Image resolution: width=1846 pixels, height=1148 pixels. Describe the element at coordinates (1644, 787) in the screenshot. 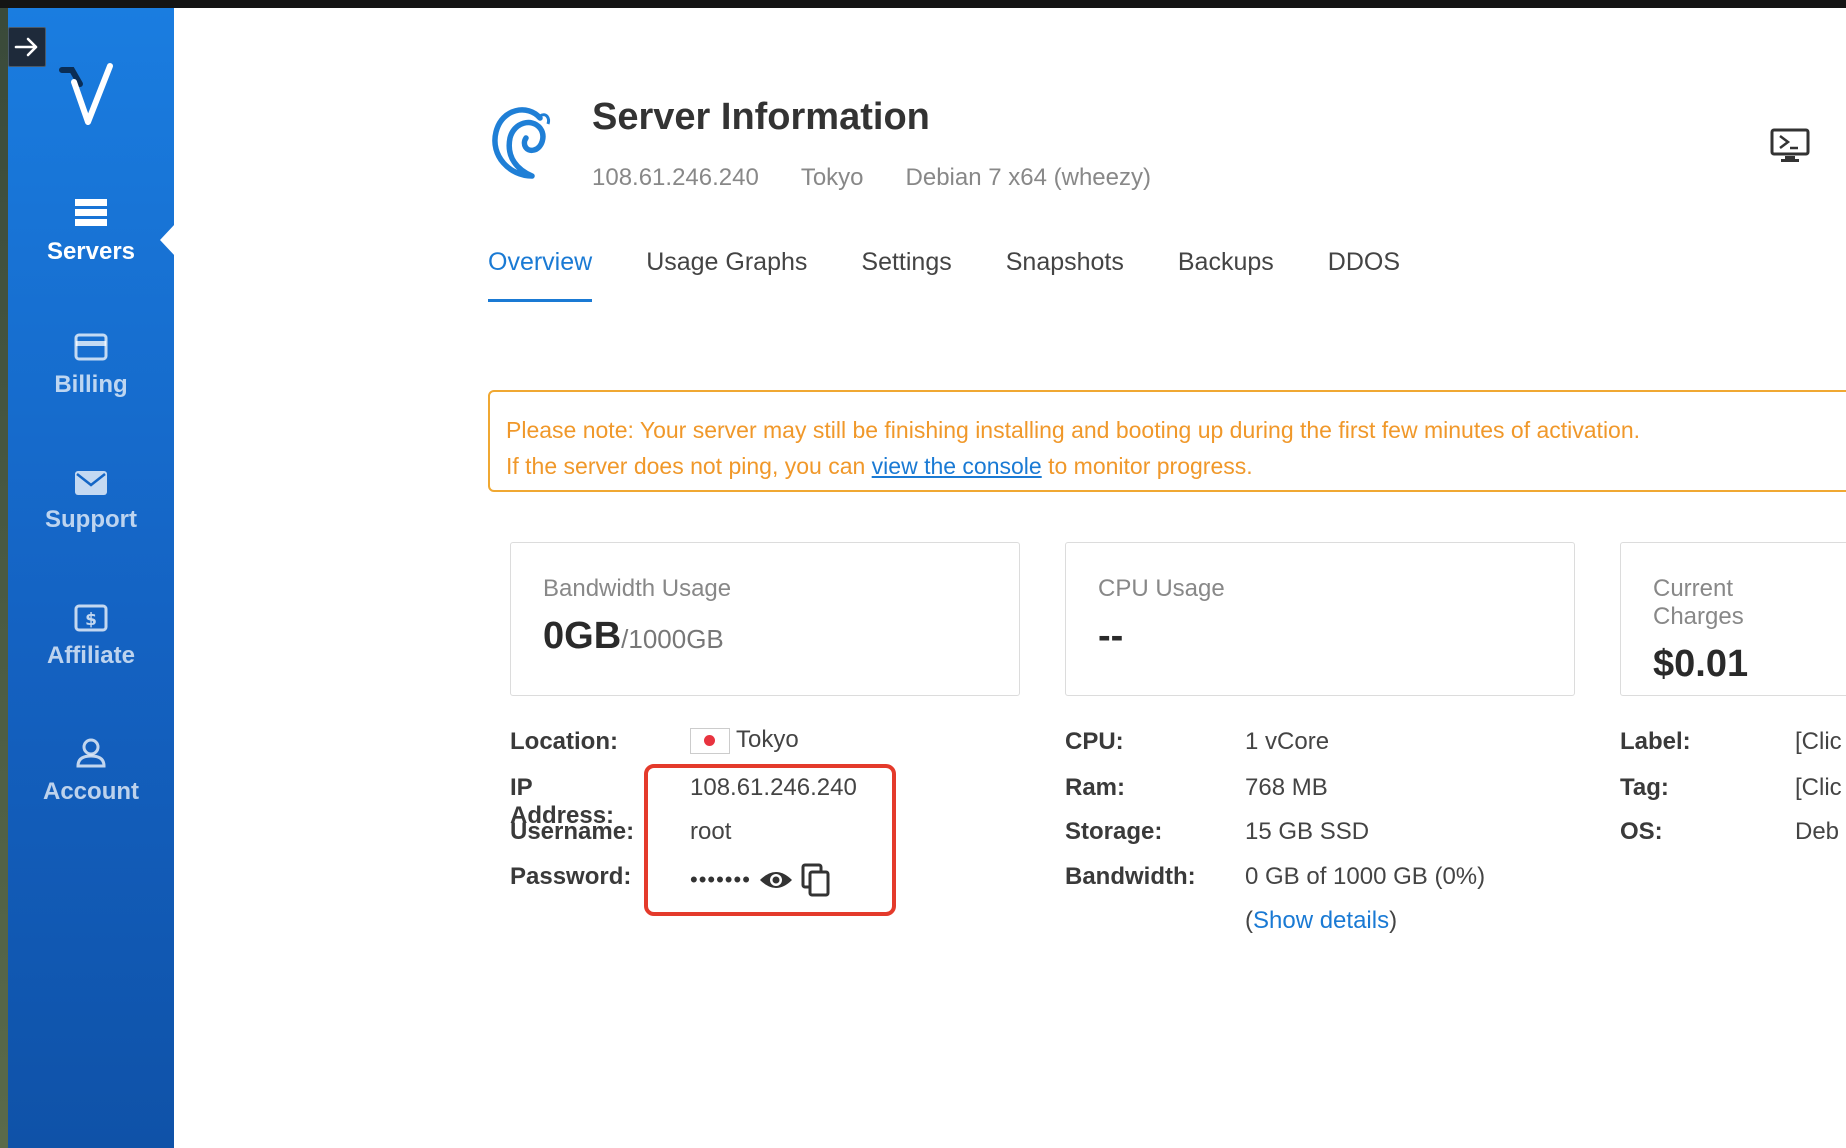

I see `detail-label: Tag:` at that location.